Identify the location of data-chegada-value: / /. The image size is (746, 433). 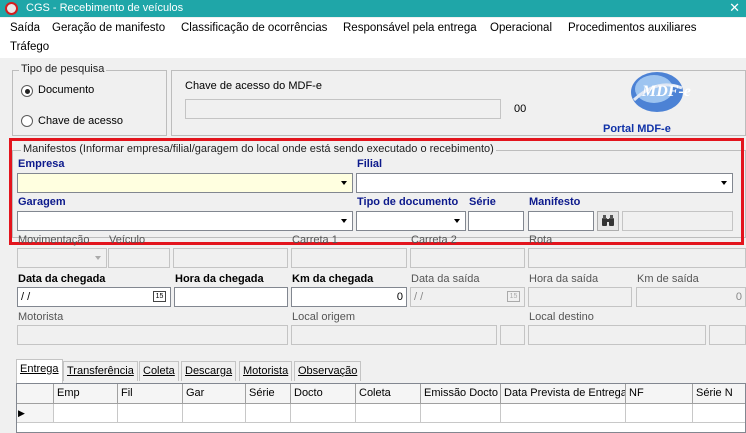
(26, 297).